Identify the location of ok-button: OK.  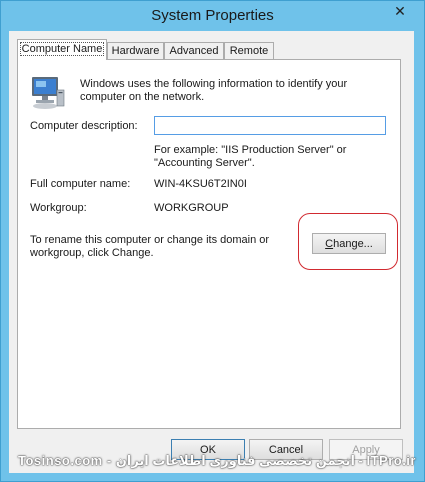
(208, 449).